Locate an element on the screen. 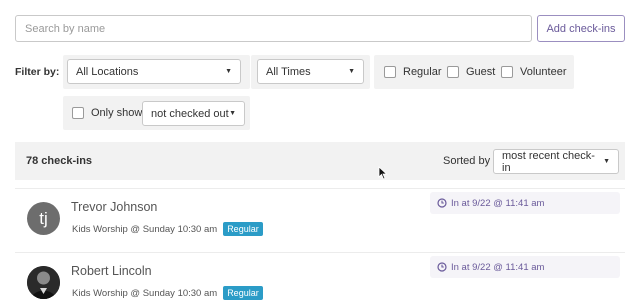  person-name: Robert Lincoln is located at coordinates (111, 271).